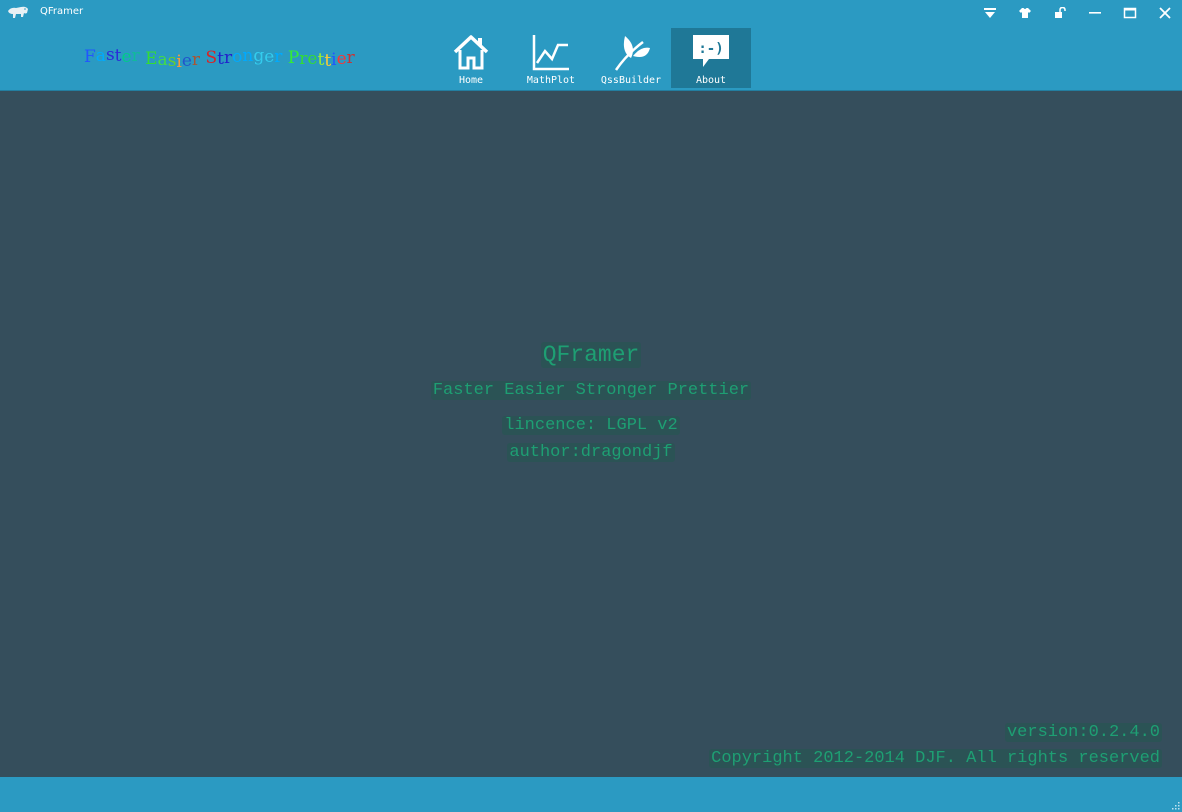 The width and height of the screenshot is (1182, 812). What do you see at coordinates (711, 80) in the screenshot?
I see `nav-about-label: About` at bounding box center [711, 80].